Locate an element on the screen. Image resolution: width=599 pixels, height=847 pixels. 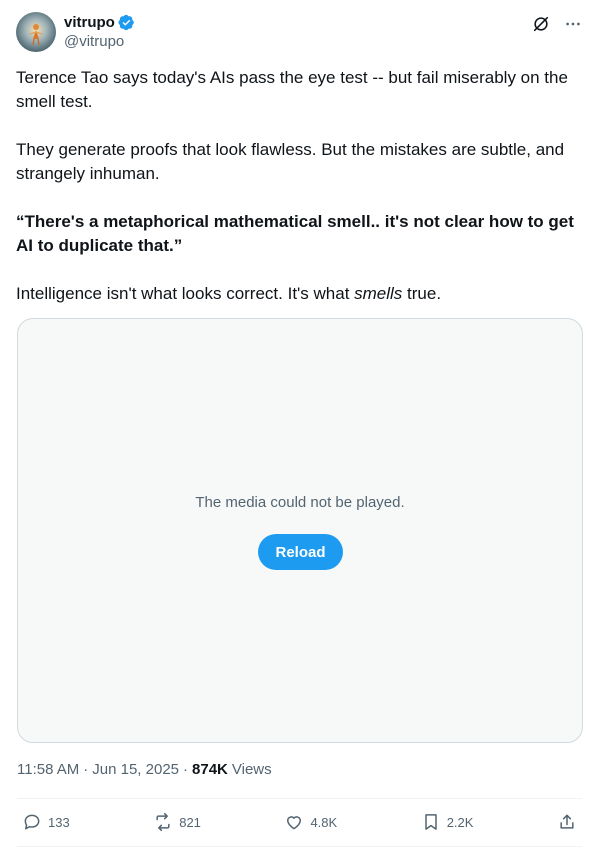
divider is located at coordinates (299, 798).